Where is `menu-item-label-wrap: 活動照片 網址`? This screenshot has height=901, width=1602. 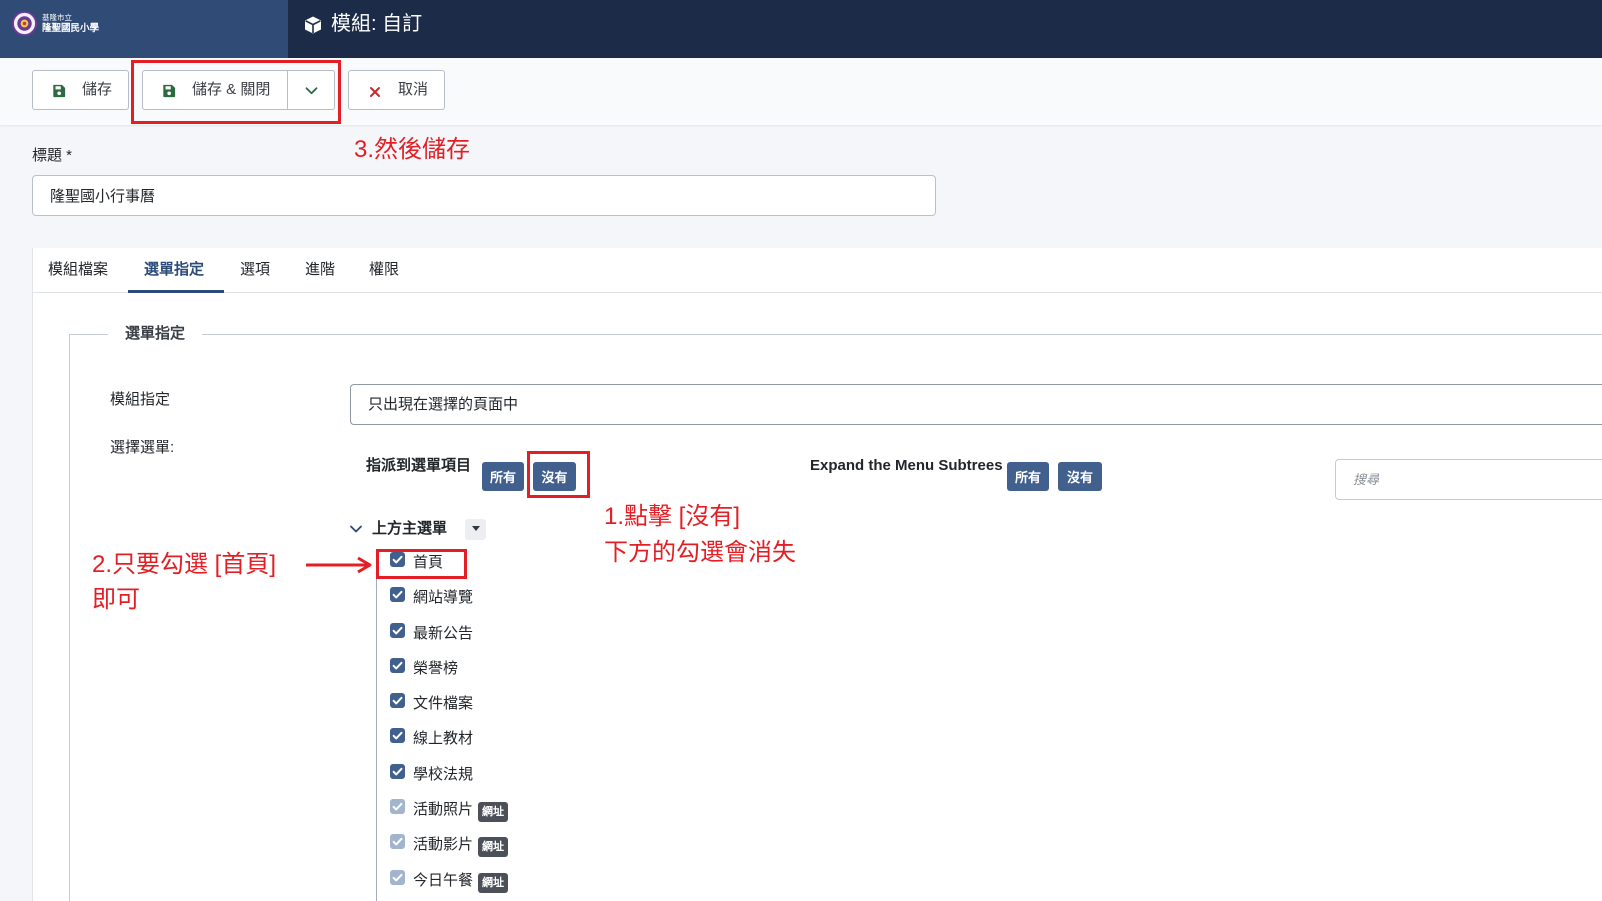
menu-item-label-wrap: 活動照片 網址 is located at coordinates (461, 811).